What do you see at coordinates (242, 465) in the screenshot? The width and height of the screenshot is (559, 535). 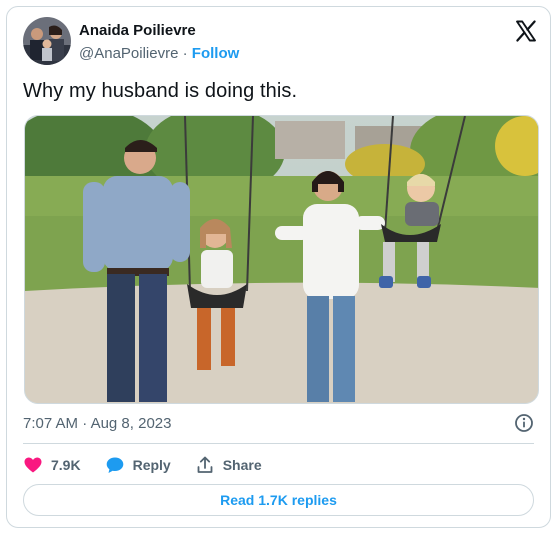 I see `share-label: Share` at bounding box center [242, 465].